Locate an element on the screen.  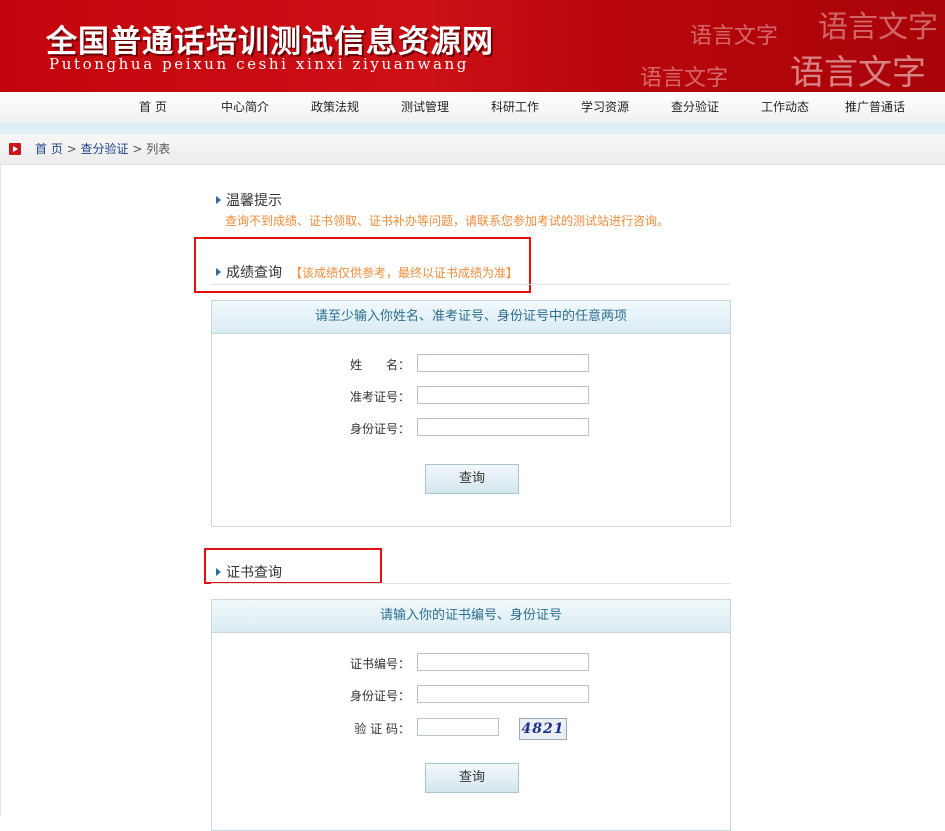
breadcrumb-current: 列表 is located at coordinates (158, 149).